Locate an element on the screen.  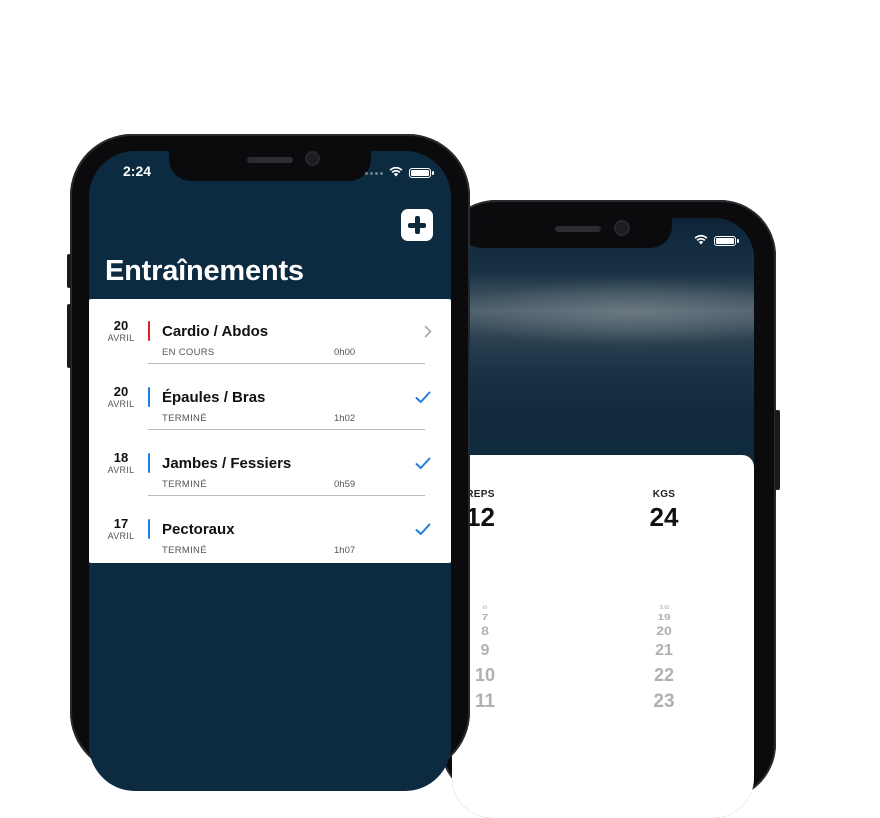
kgs-value: 24 is located at coordinates (664, 517).